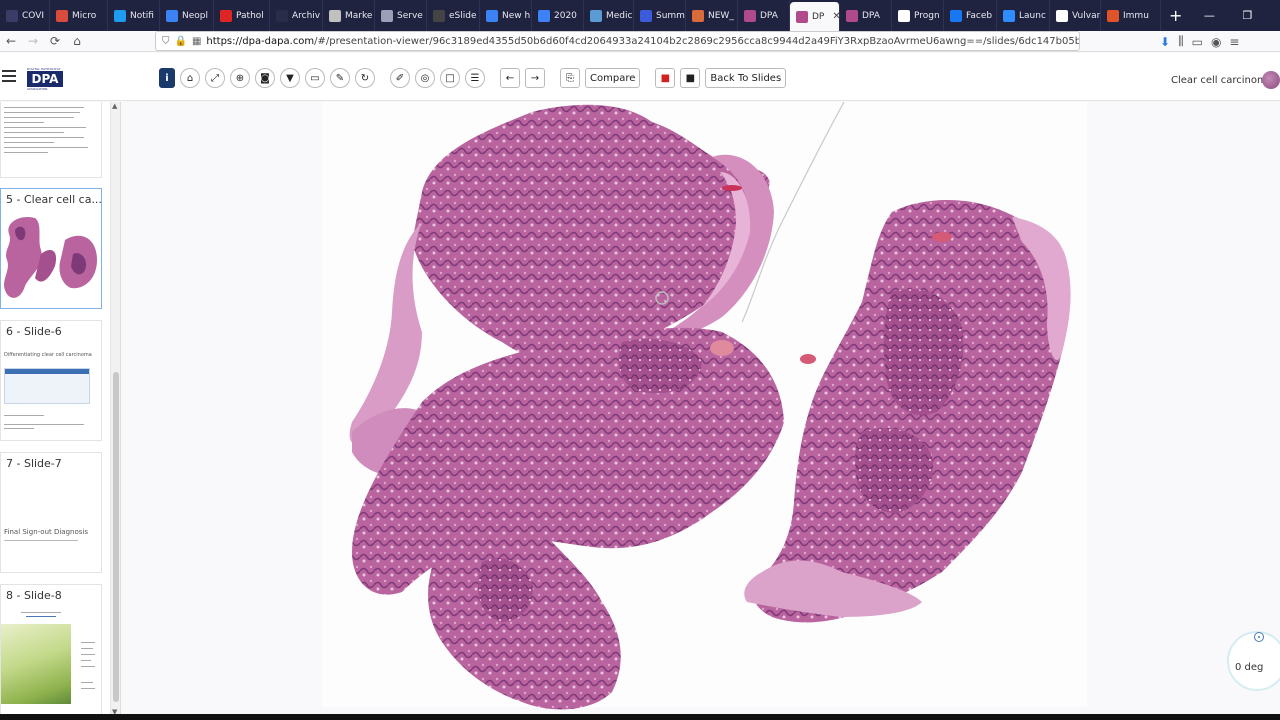 This screenshot has height=720, width=1280. I want to click on browser-tab: Launc, so click(1023, 15).